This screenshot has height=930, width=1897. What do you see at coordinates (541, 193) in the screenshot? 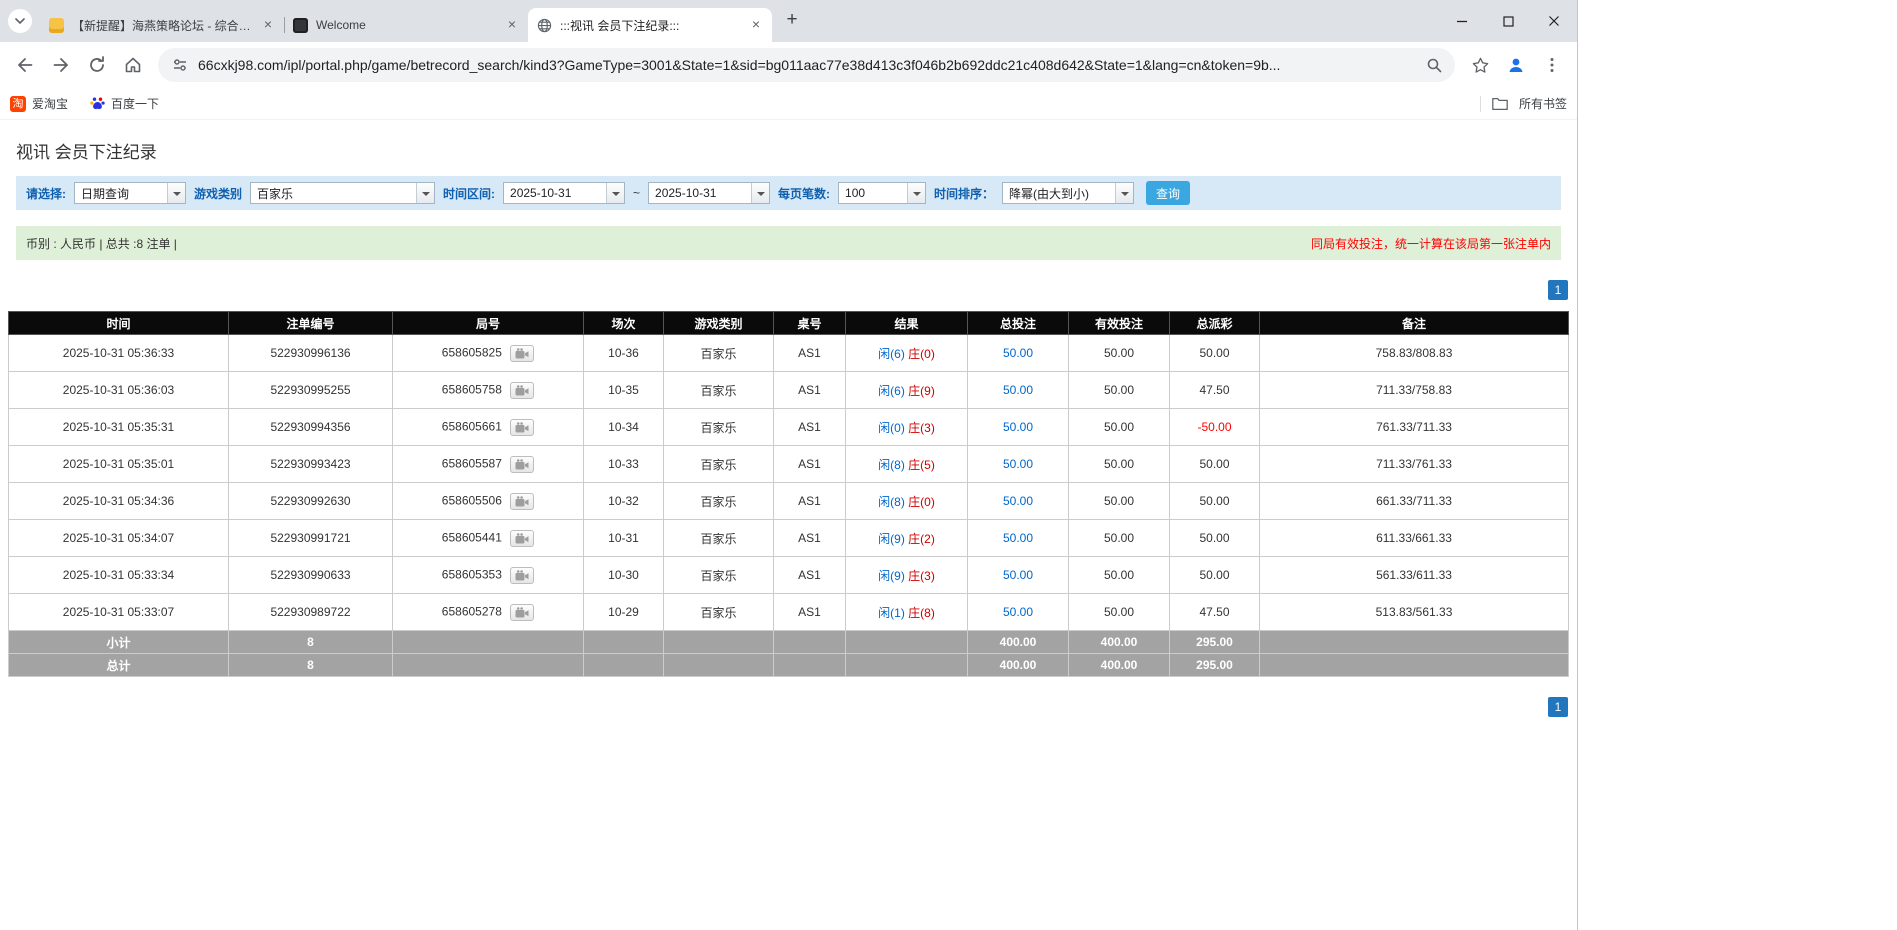
I see `date-from-value: 2025-10-31` at bounding box center [541, 193].